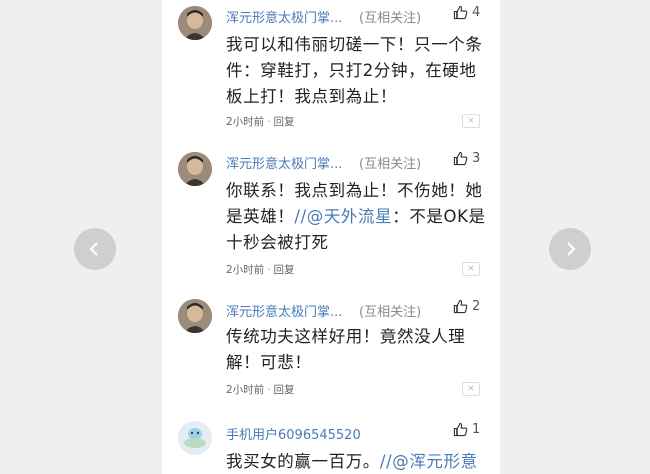 This screenshot has height=474, width=650. I want to click on like-count: 2, so click(476, 306).